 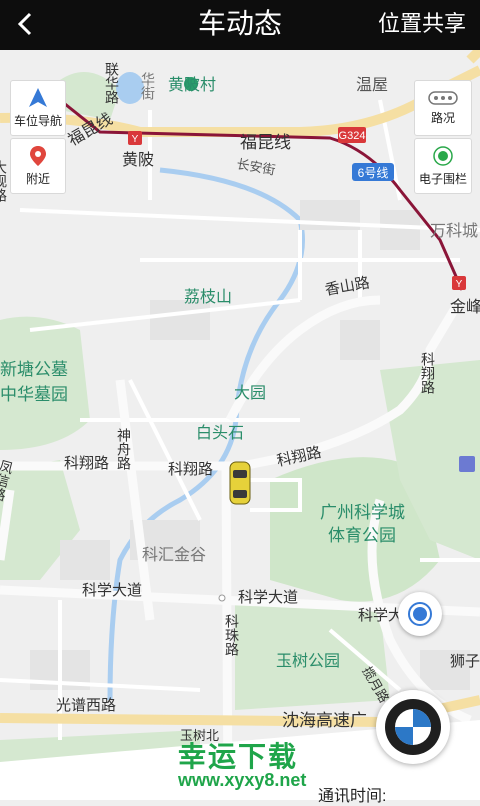 What do you see at coordinates (443, 108) in the screenshot?
I see `traffic-button: 路况` at bounding box center [443, 108].